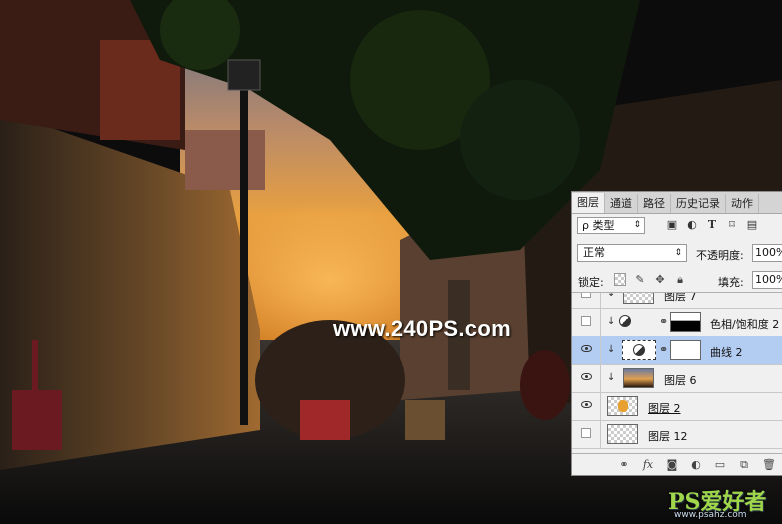  Describe the element at coordinates (745, 324) in the screenshot. I see `layer-name: 色相/饱和度 2` at that location.